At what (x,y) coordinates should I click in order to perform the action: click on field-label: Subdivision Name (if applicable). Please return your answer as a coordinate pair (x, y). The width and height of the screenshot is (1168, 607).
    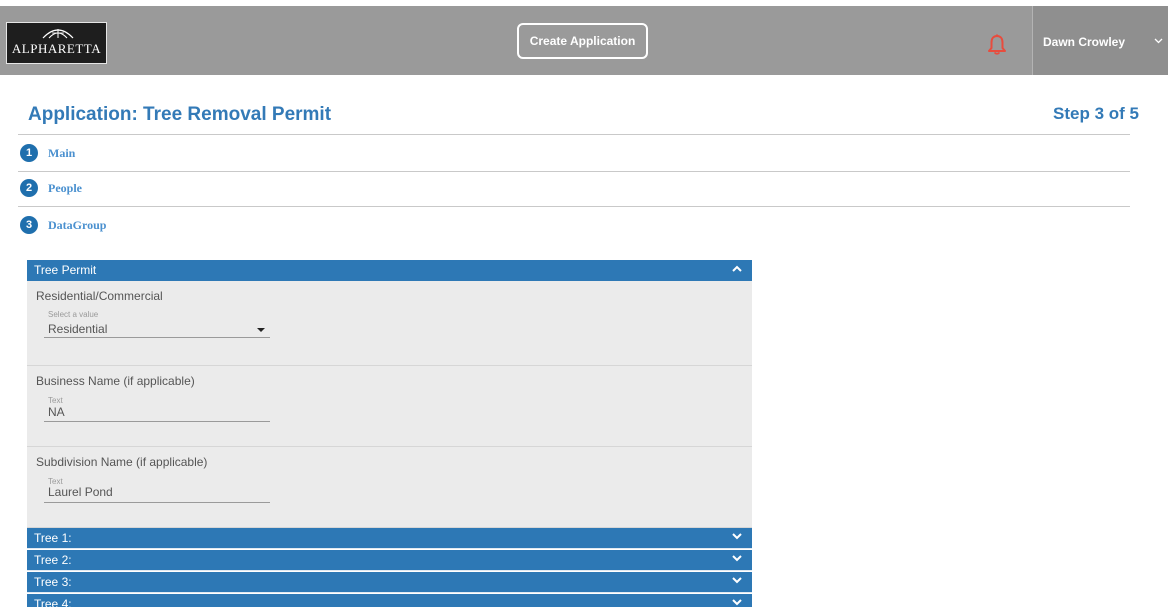
    Looking at the image, I should click on (122, 462).